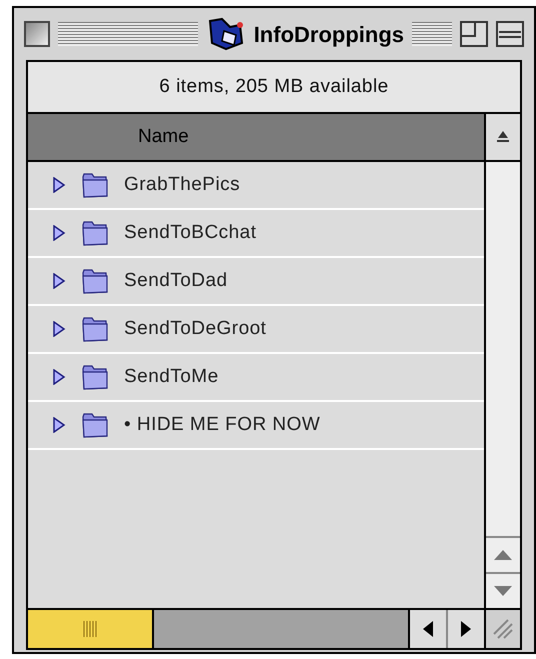 This screenshot has height=659, width=536. I want to click on folder-row: SendToDad, so click(256, 282).